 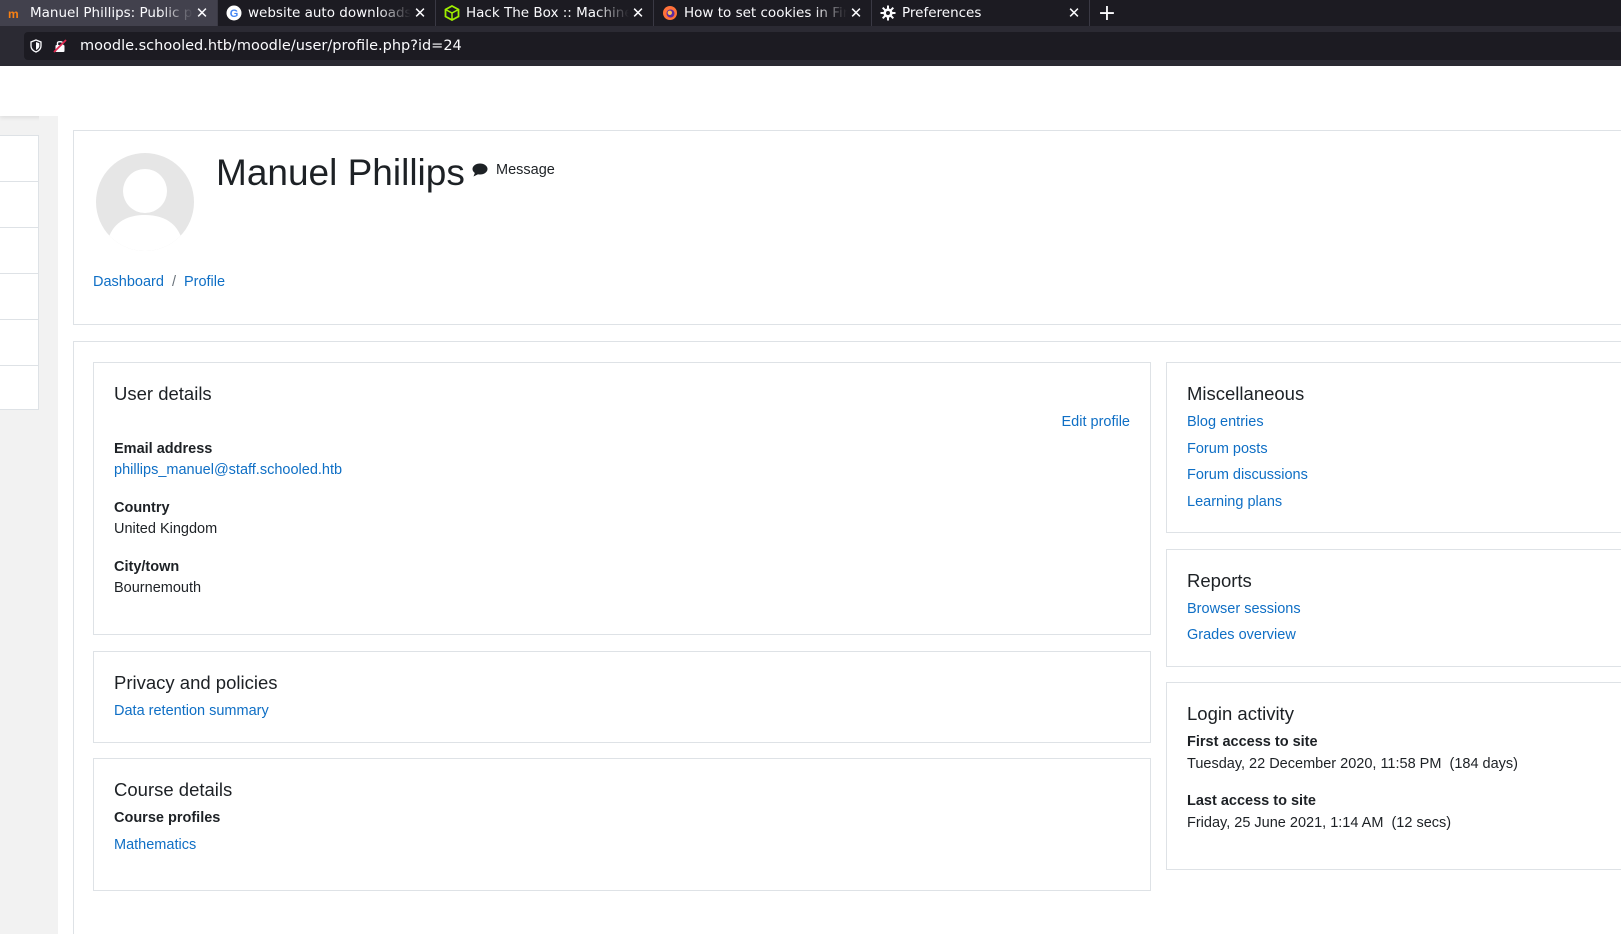 What do you see at coordinates (480, 170) in the screenshot?
I see `speech-bubble-icon` at bounding box center [480, 170].